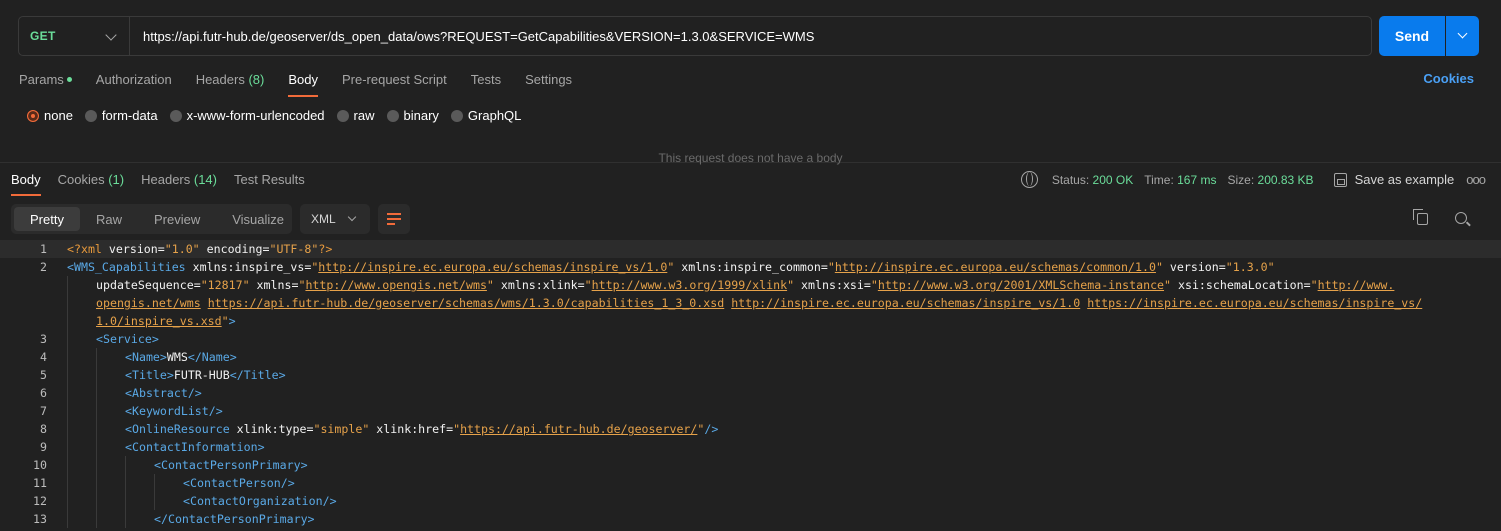 This screenshot has height=531, width=1501. I want to click on copy-icon, so click(1420, 217).